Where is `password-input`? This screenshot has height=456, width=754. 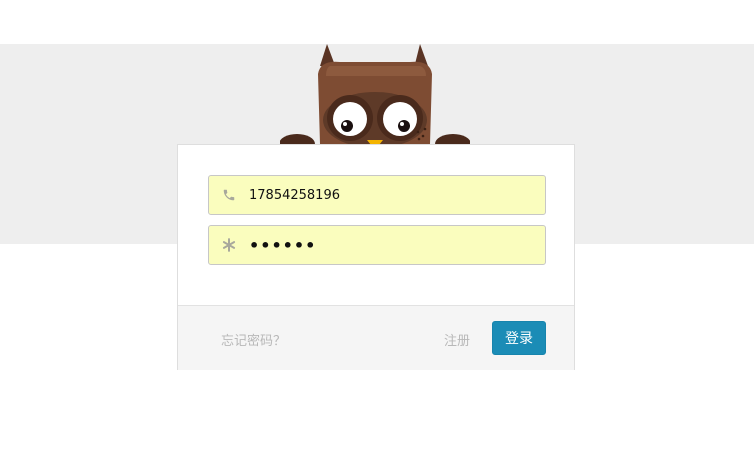
password-input is located at coordinates (394, 245).